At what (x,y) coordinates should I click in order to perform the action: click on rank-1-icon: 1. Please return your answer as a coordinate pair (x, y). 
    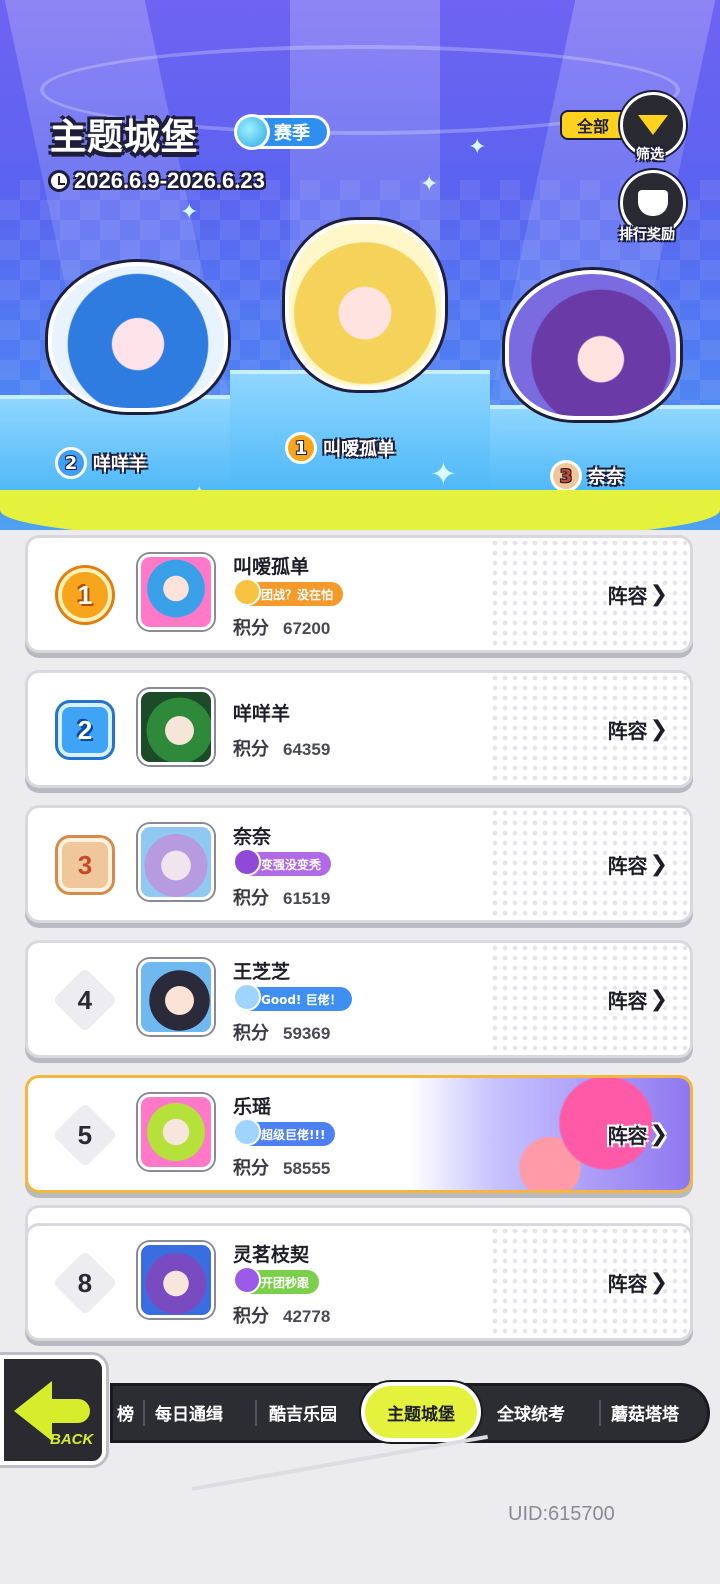
    Looking at the image, I should click on (301, 448).